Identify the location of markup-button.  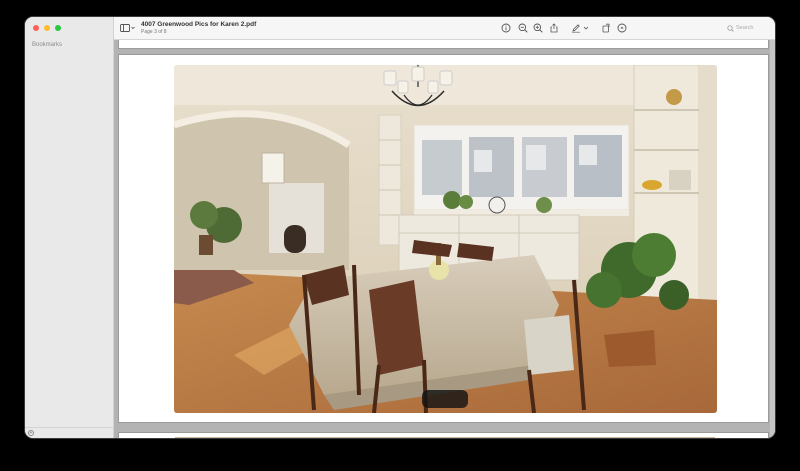
(576, 28).